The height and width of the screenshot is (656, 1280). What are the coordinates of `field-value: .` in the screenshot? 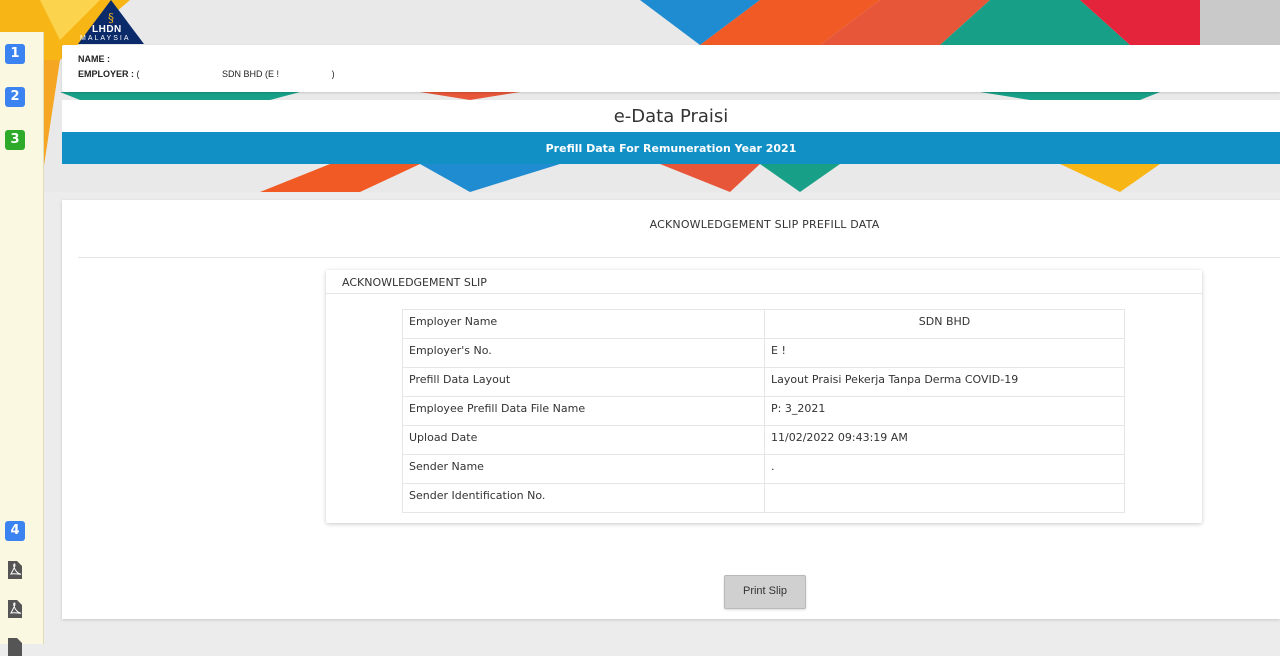 It's located at (944, 469).